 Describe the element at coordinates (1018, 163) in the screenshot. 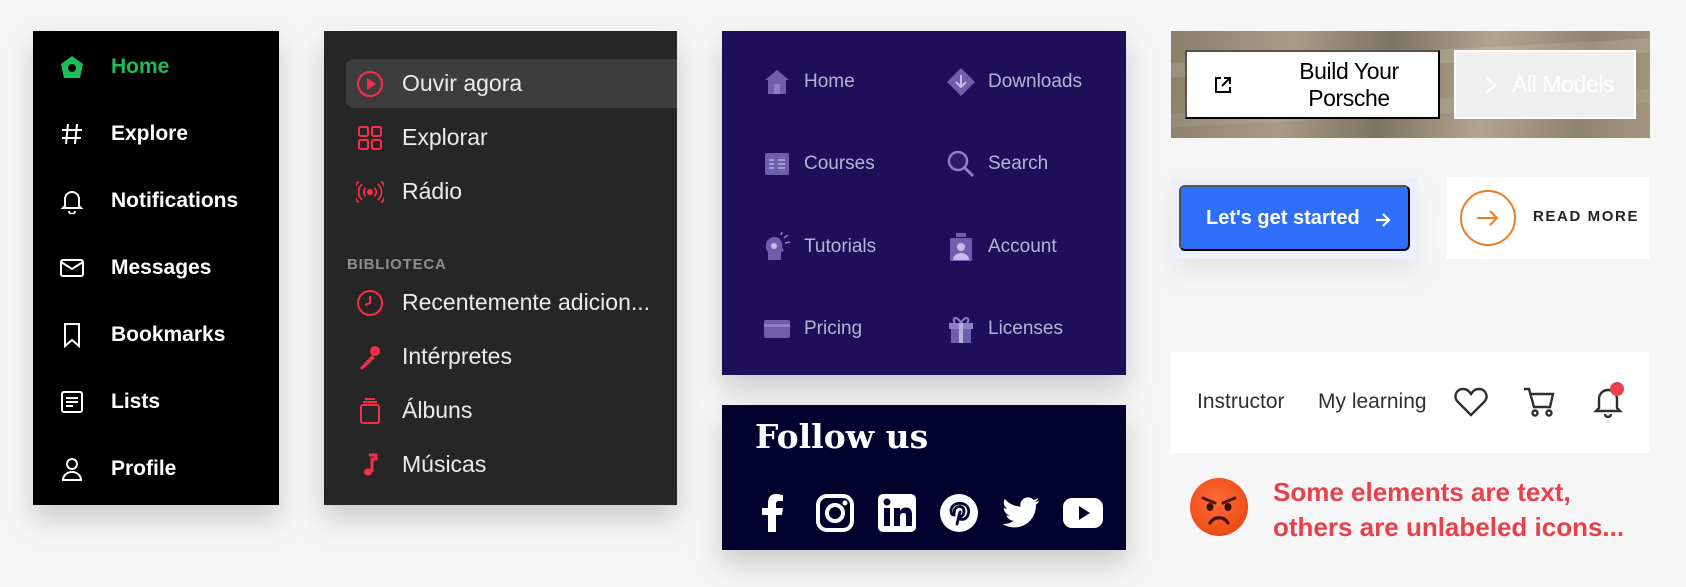

I see `grid-item-label: Search` at that location.